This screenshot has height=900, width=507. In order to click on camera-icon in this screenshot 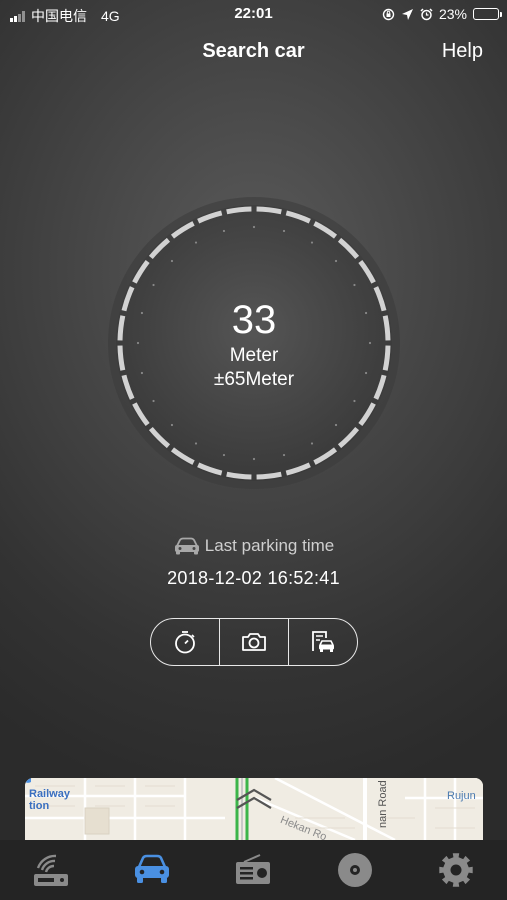, I will do `click(254, 642)`.